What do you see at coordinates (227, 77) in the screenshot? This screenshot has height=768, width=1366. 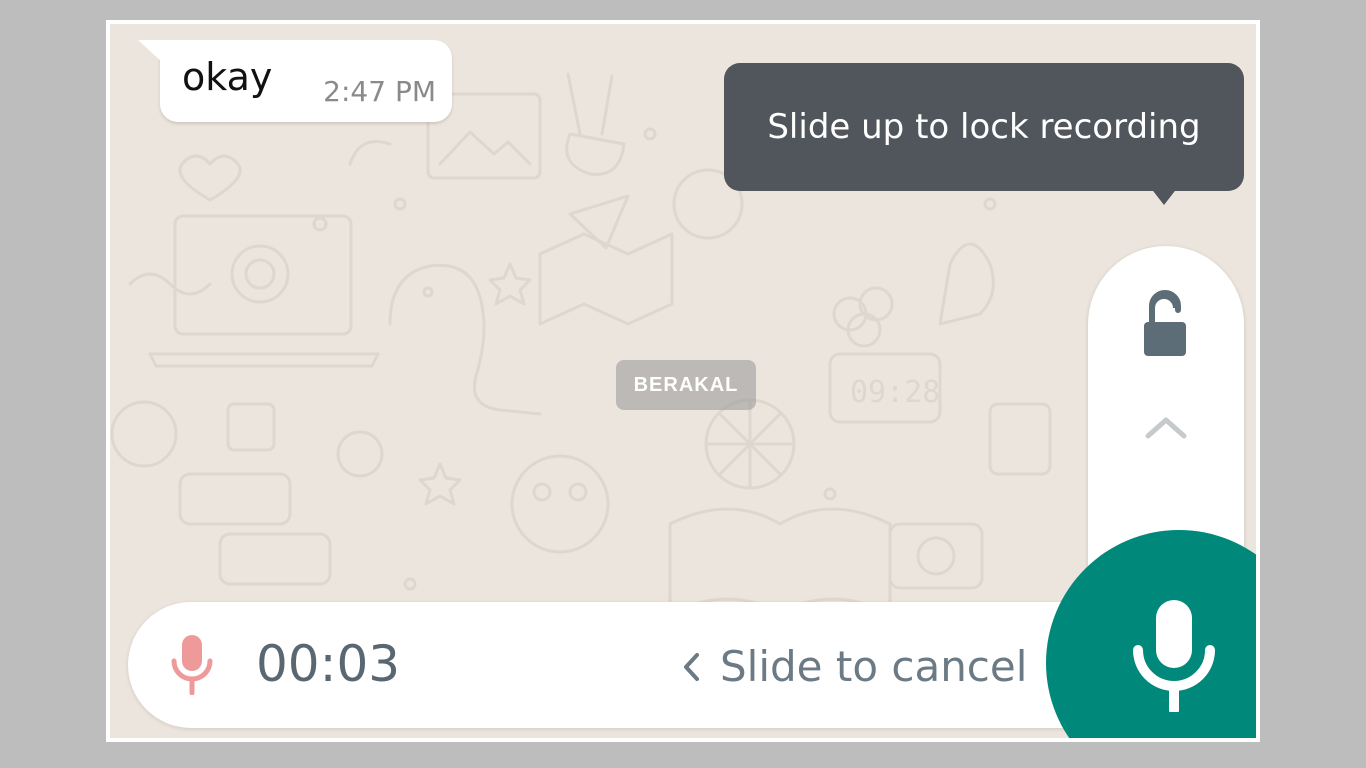 I see `message-text: okay` at bounding box center [227, 77].